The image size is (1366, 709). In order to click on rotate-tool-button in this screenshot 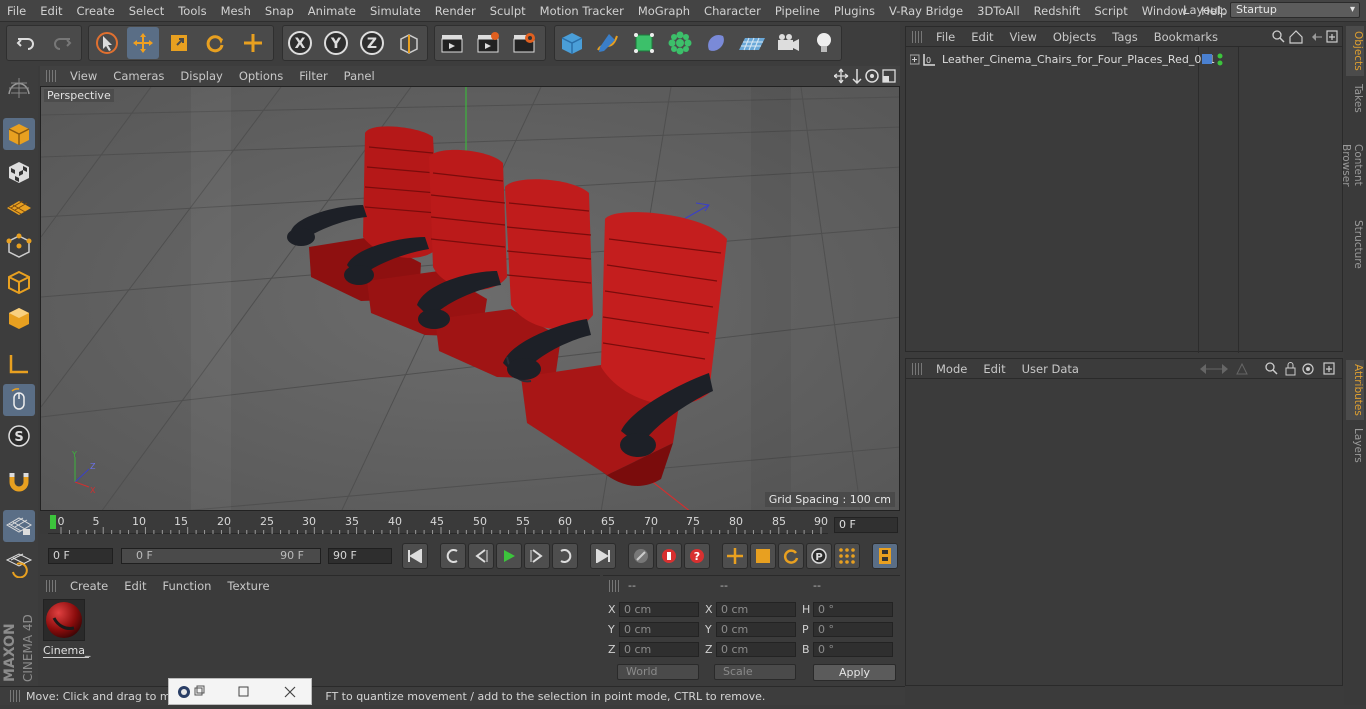, I will do `click(215, 43)`.